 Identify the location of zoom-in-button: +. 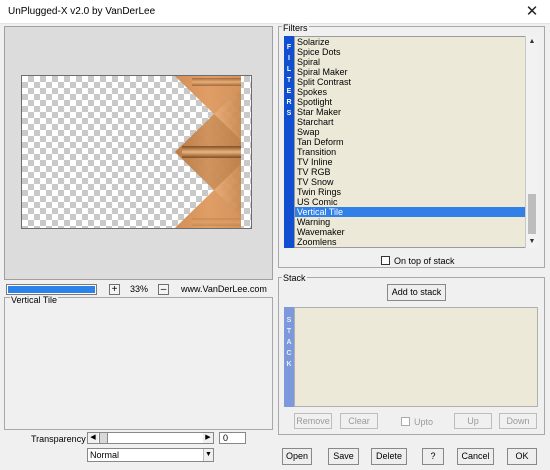
(114, 289).